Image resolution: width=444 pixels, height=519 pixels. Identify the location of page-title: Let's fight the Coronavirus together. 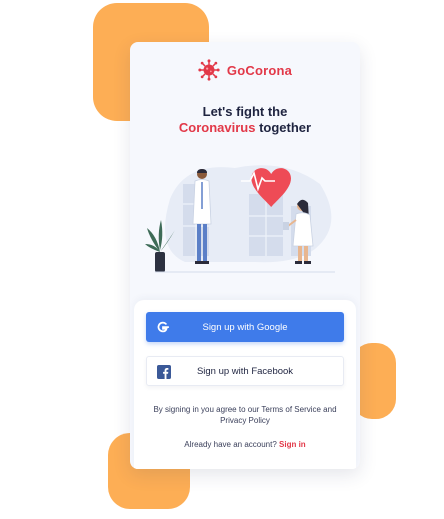
(245, 120).